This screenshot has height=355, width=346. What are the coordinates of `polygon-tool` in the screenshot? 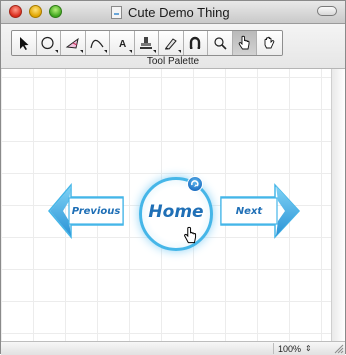 It's located at (73, 43).